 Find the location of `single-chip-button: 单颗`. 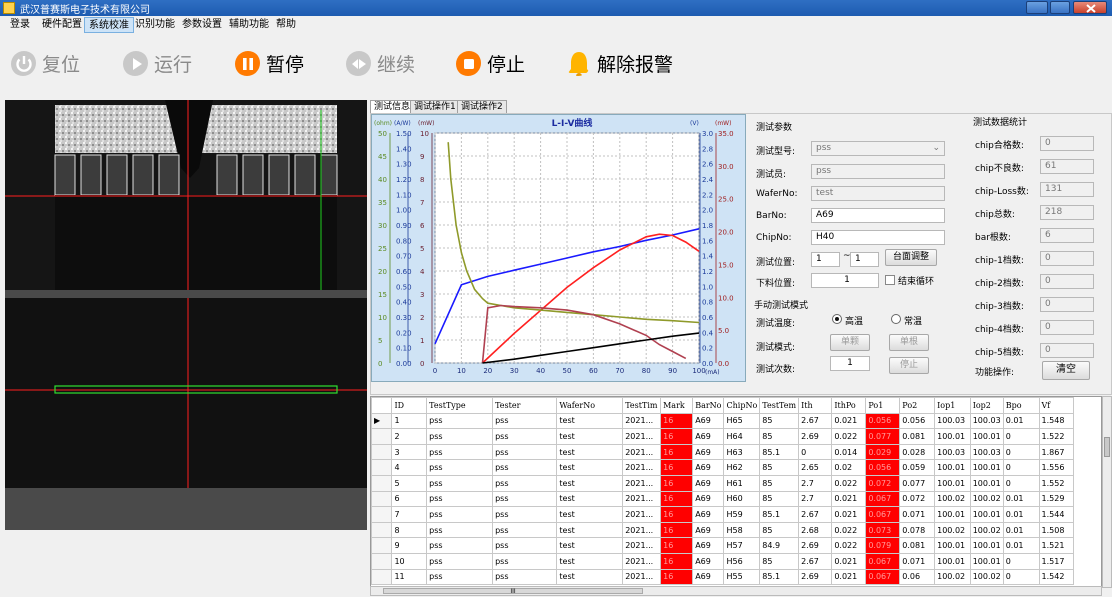

single-chip-button: 单颗 is located at coordinates (850, 342).